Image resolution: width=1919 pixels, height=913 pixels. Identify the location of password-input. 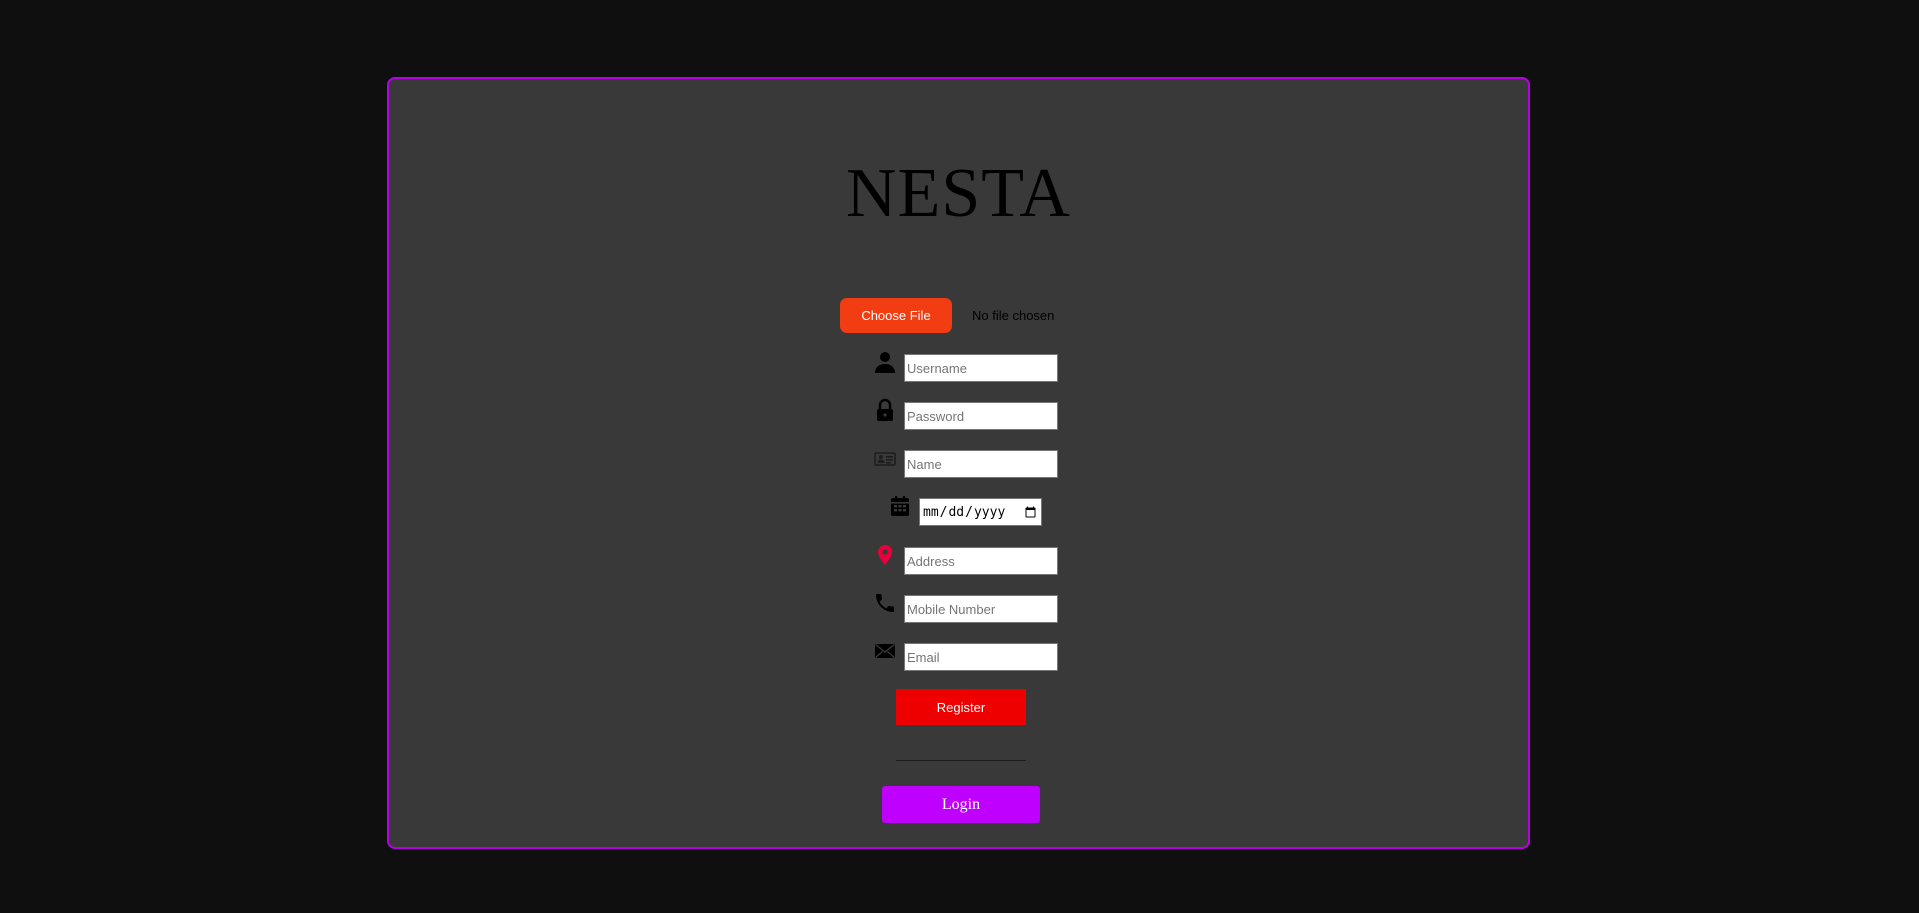
(981, 416).